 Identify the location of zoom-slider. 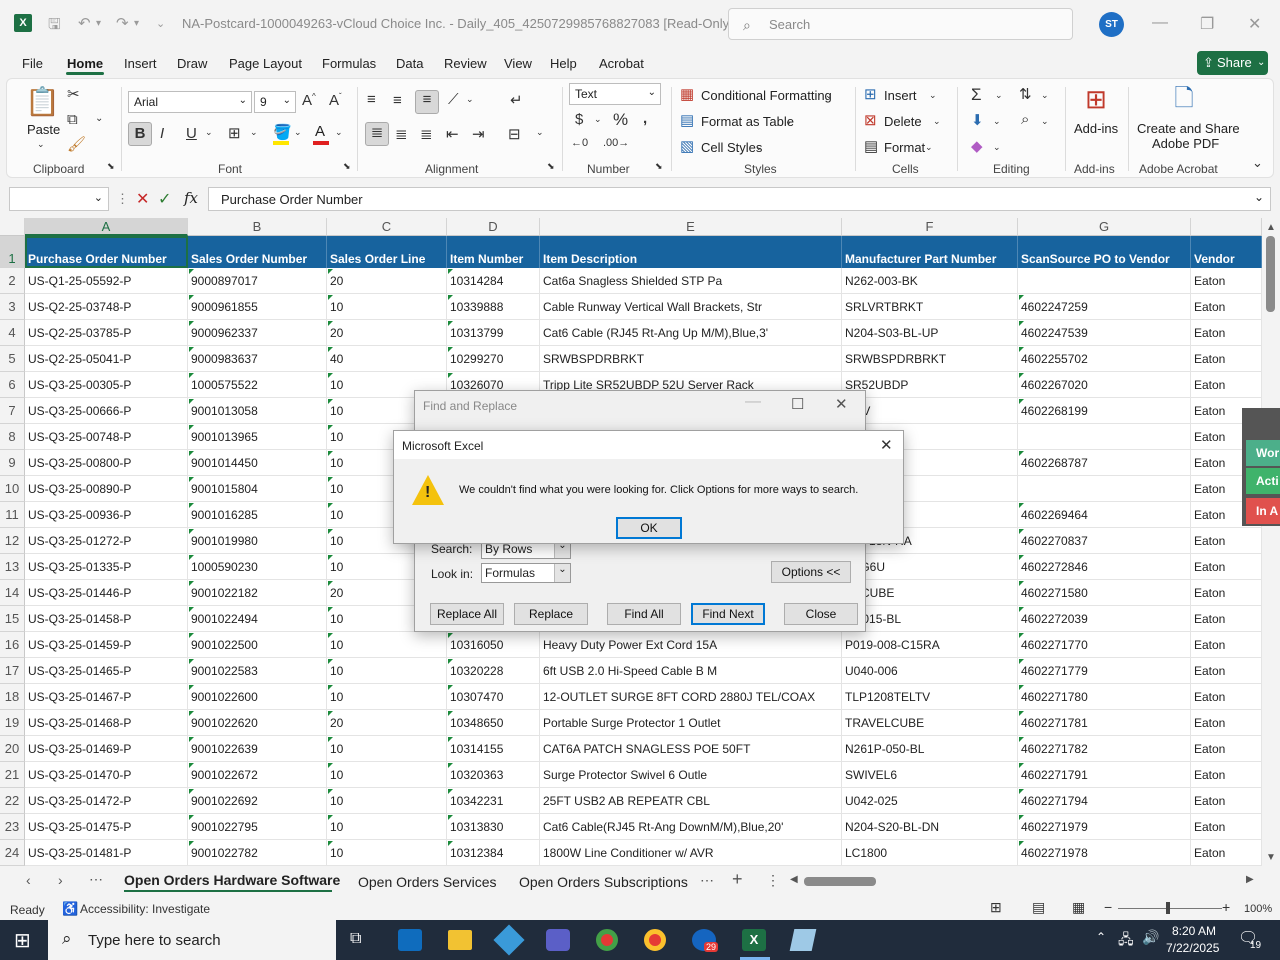
(1170, 908).